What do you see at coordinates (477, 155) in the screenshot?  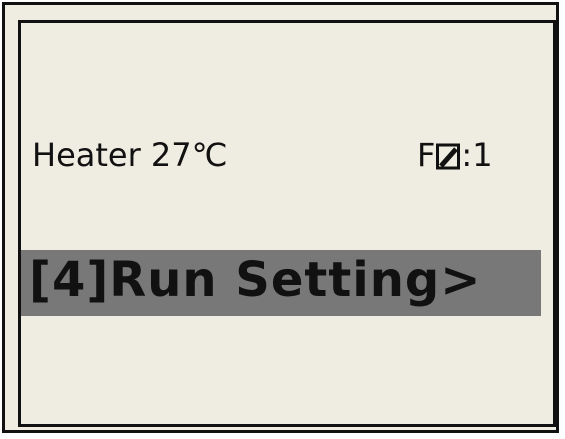 I see `fan-speed-value: :1` at bounding box center [477, 155].